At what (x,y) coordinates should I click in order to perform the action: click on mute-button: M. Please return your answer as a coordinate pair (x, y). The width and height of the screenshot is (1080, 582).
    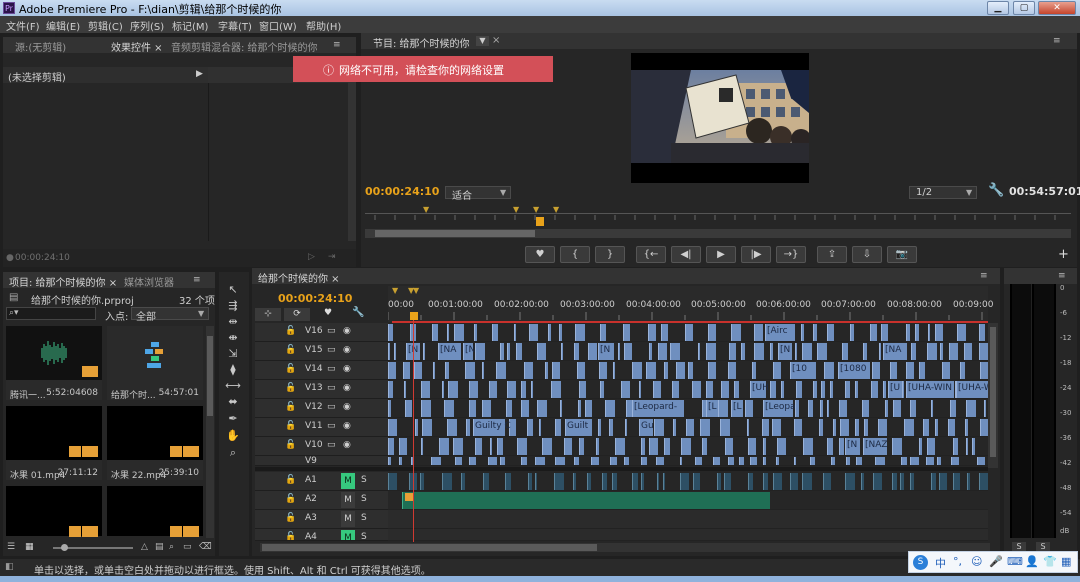
    Looking at the image, I should click on (348, 481).